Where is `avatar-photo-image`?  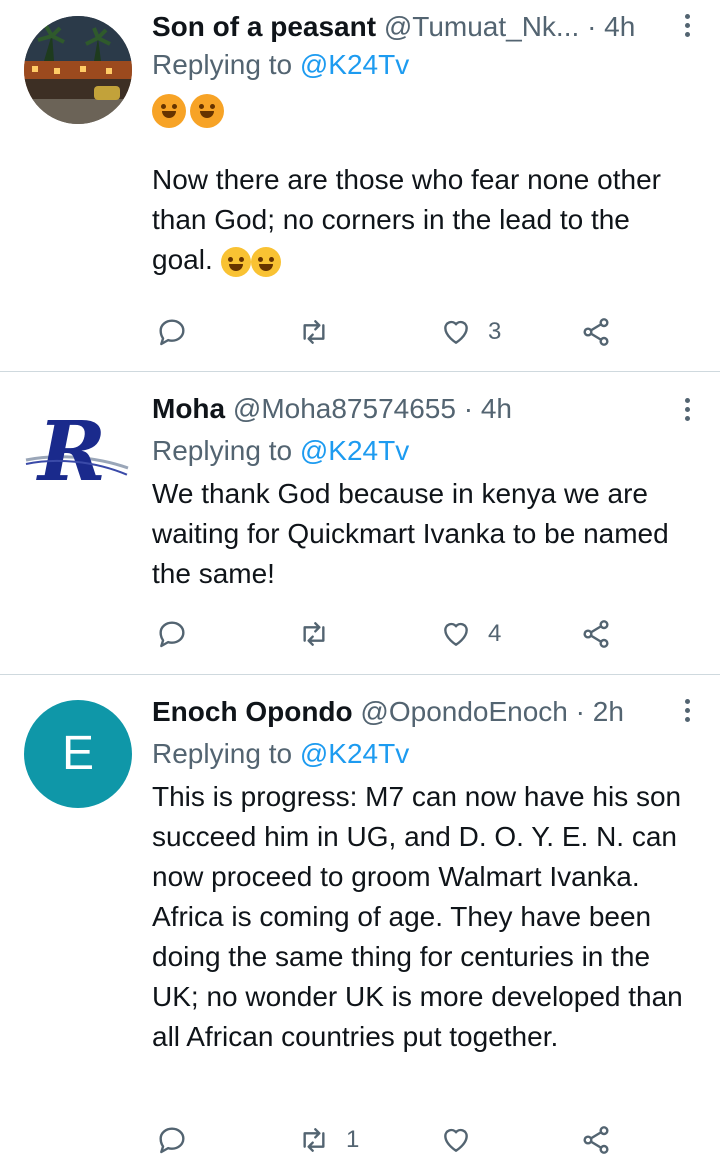
avatar-photo-image is located at coordinates (78, 70).